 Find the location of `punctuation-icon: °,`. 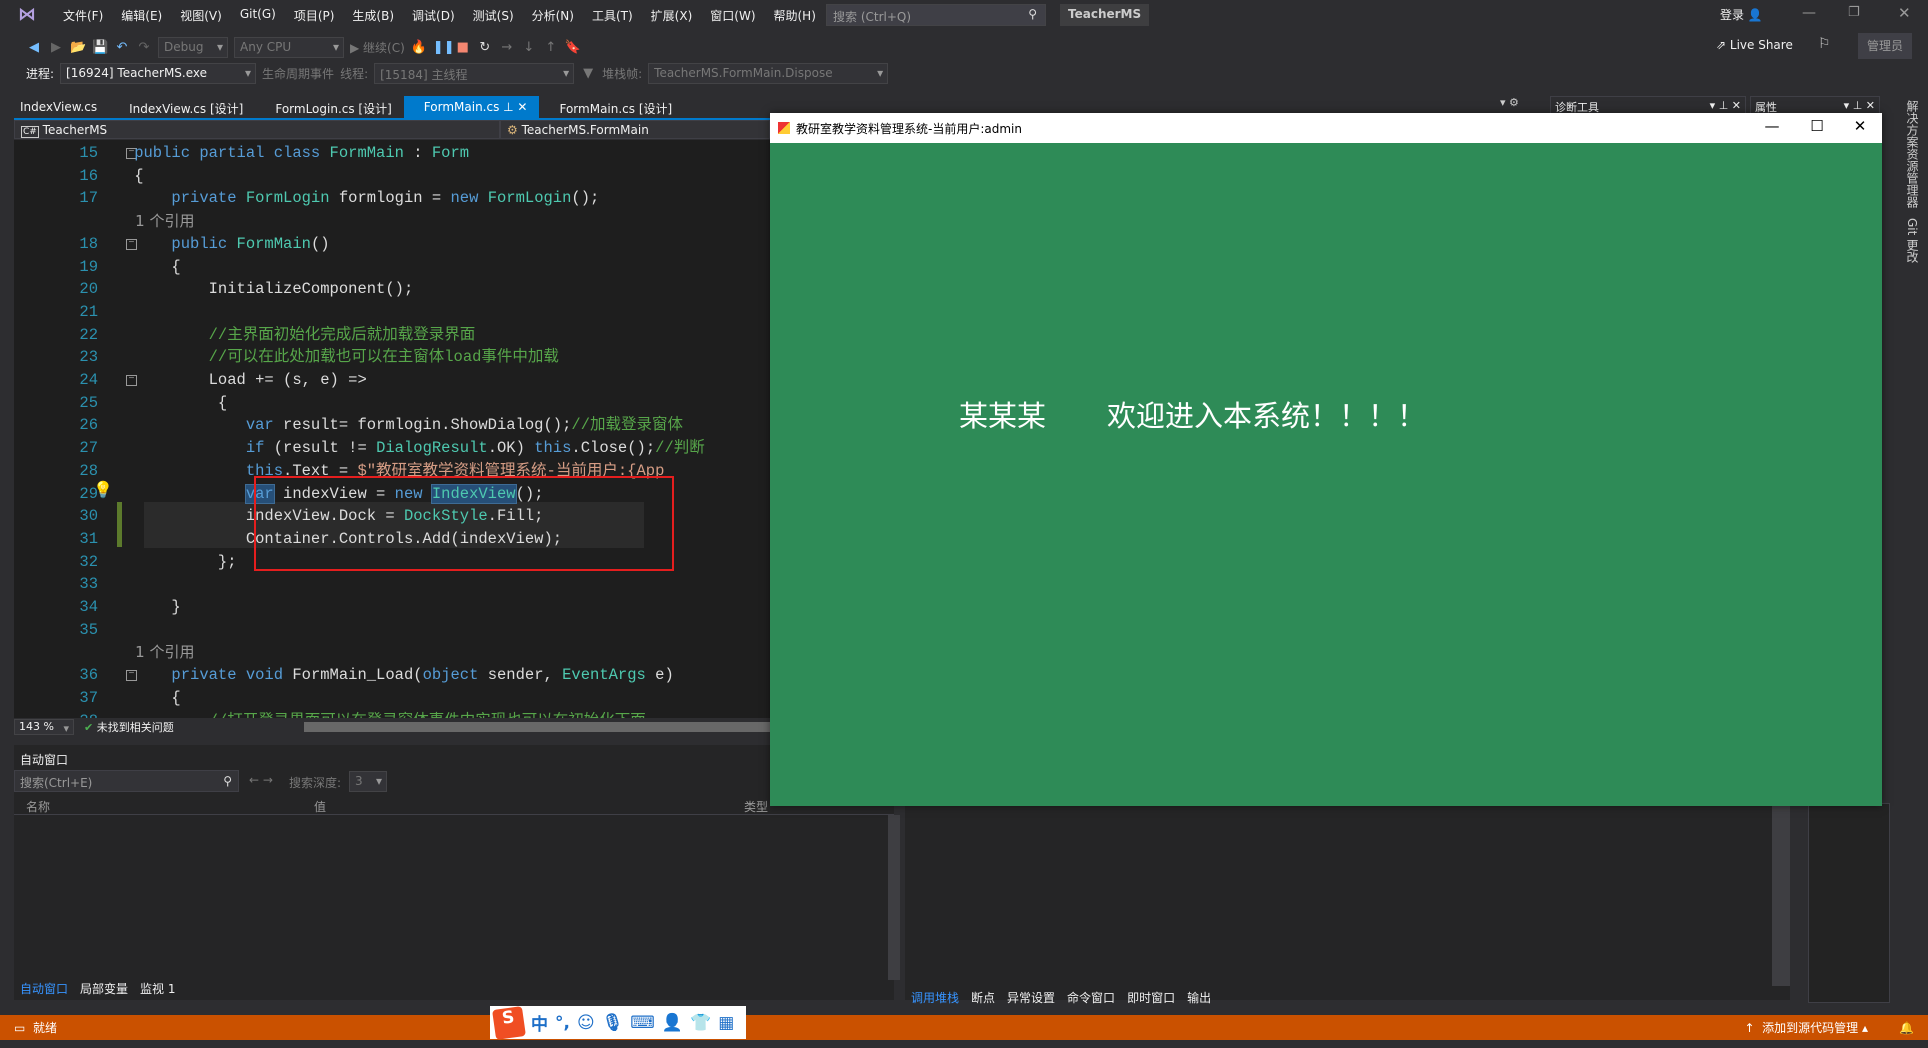

punctuation-icon: °, is located at coordinates (562, 1023).